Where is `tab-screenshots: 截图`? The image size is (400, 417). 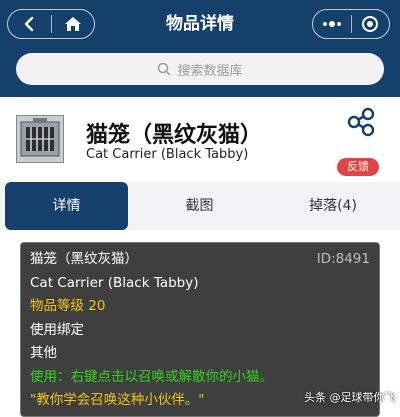 tab-screenshots: 截图 is located at coordinates (199, 206).